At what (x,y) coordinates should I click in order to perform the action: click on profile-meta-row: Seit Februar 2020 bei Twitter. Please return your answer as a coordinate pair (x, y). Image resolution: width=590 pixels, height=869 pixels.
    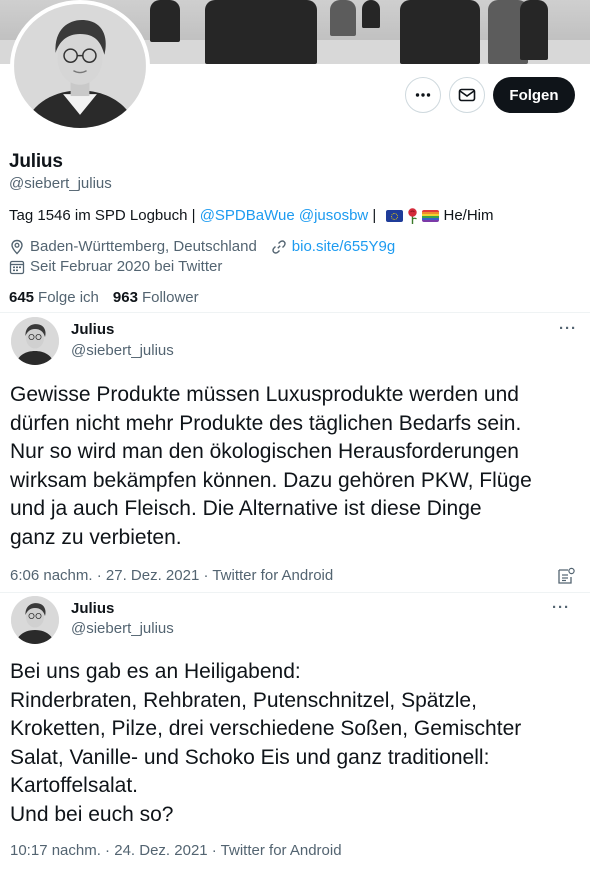
    Looking at the image, I should click on (115, 266).